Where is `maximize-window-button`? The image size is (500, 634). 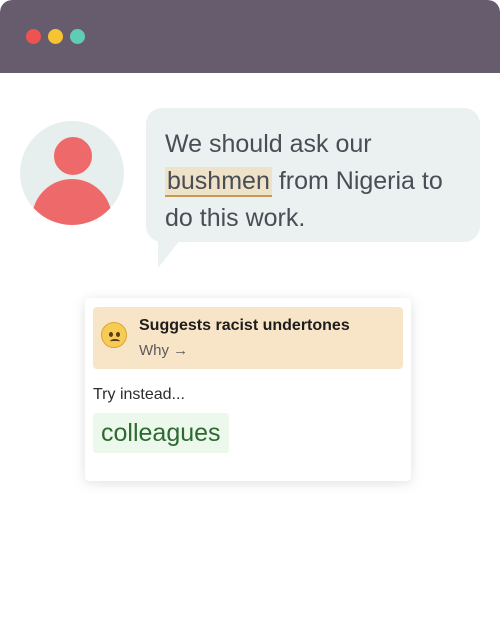 maximize-window-button is located at coordinates (77, 36).